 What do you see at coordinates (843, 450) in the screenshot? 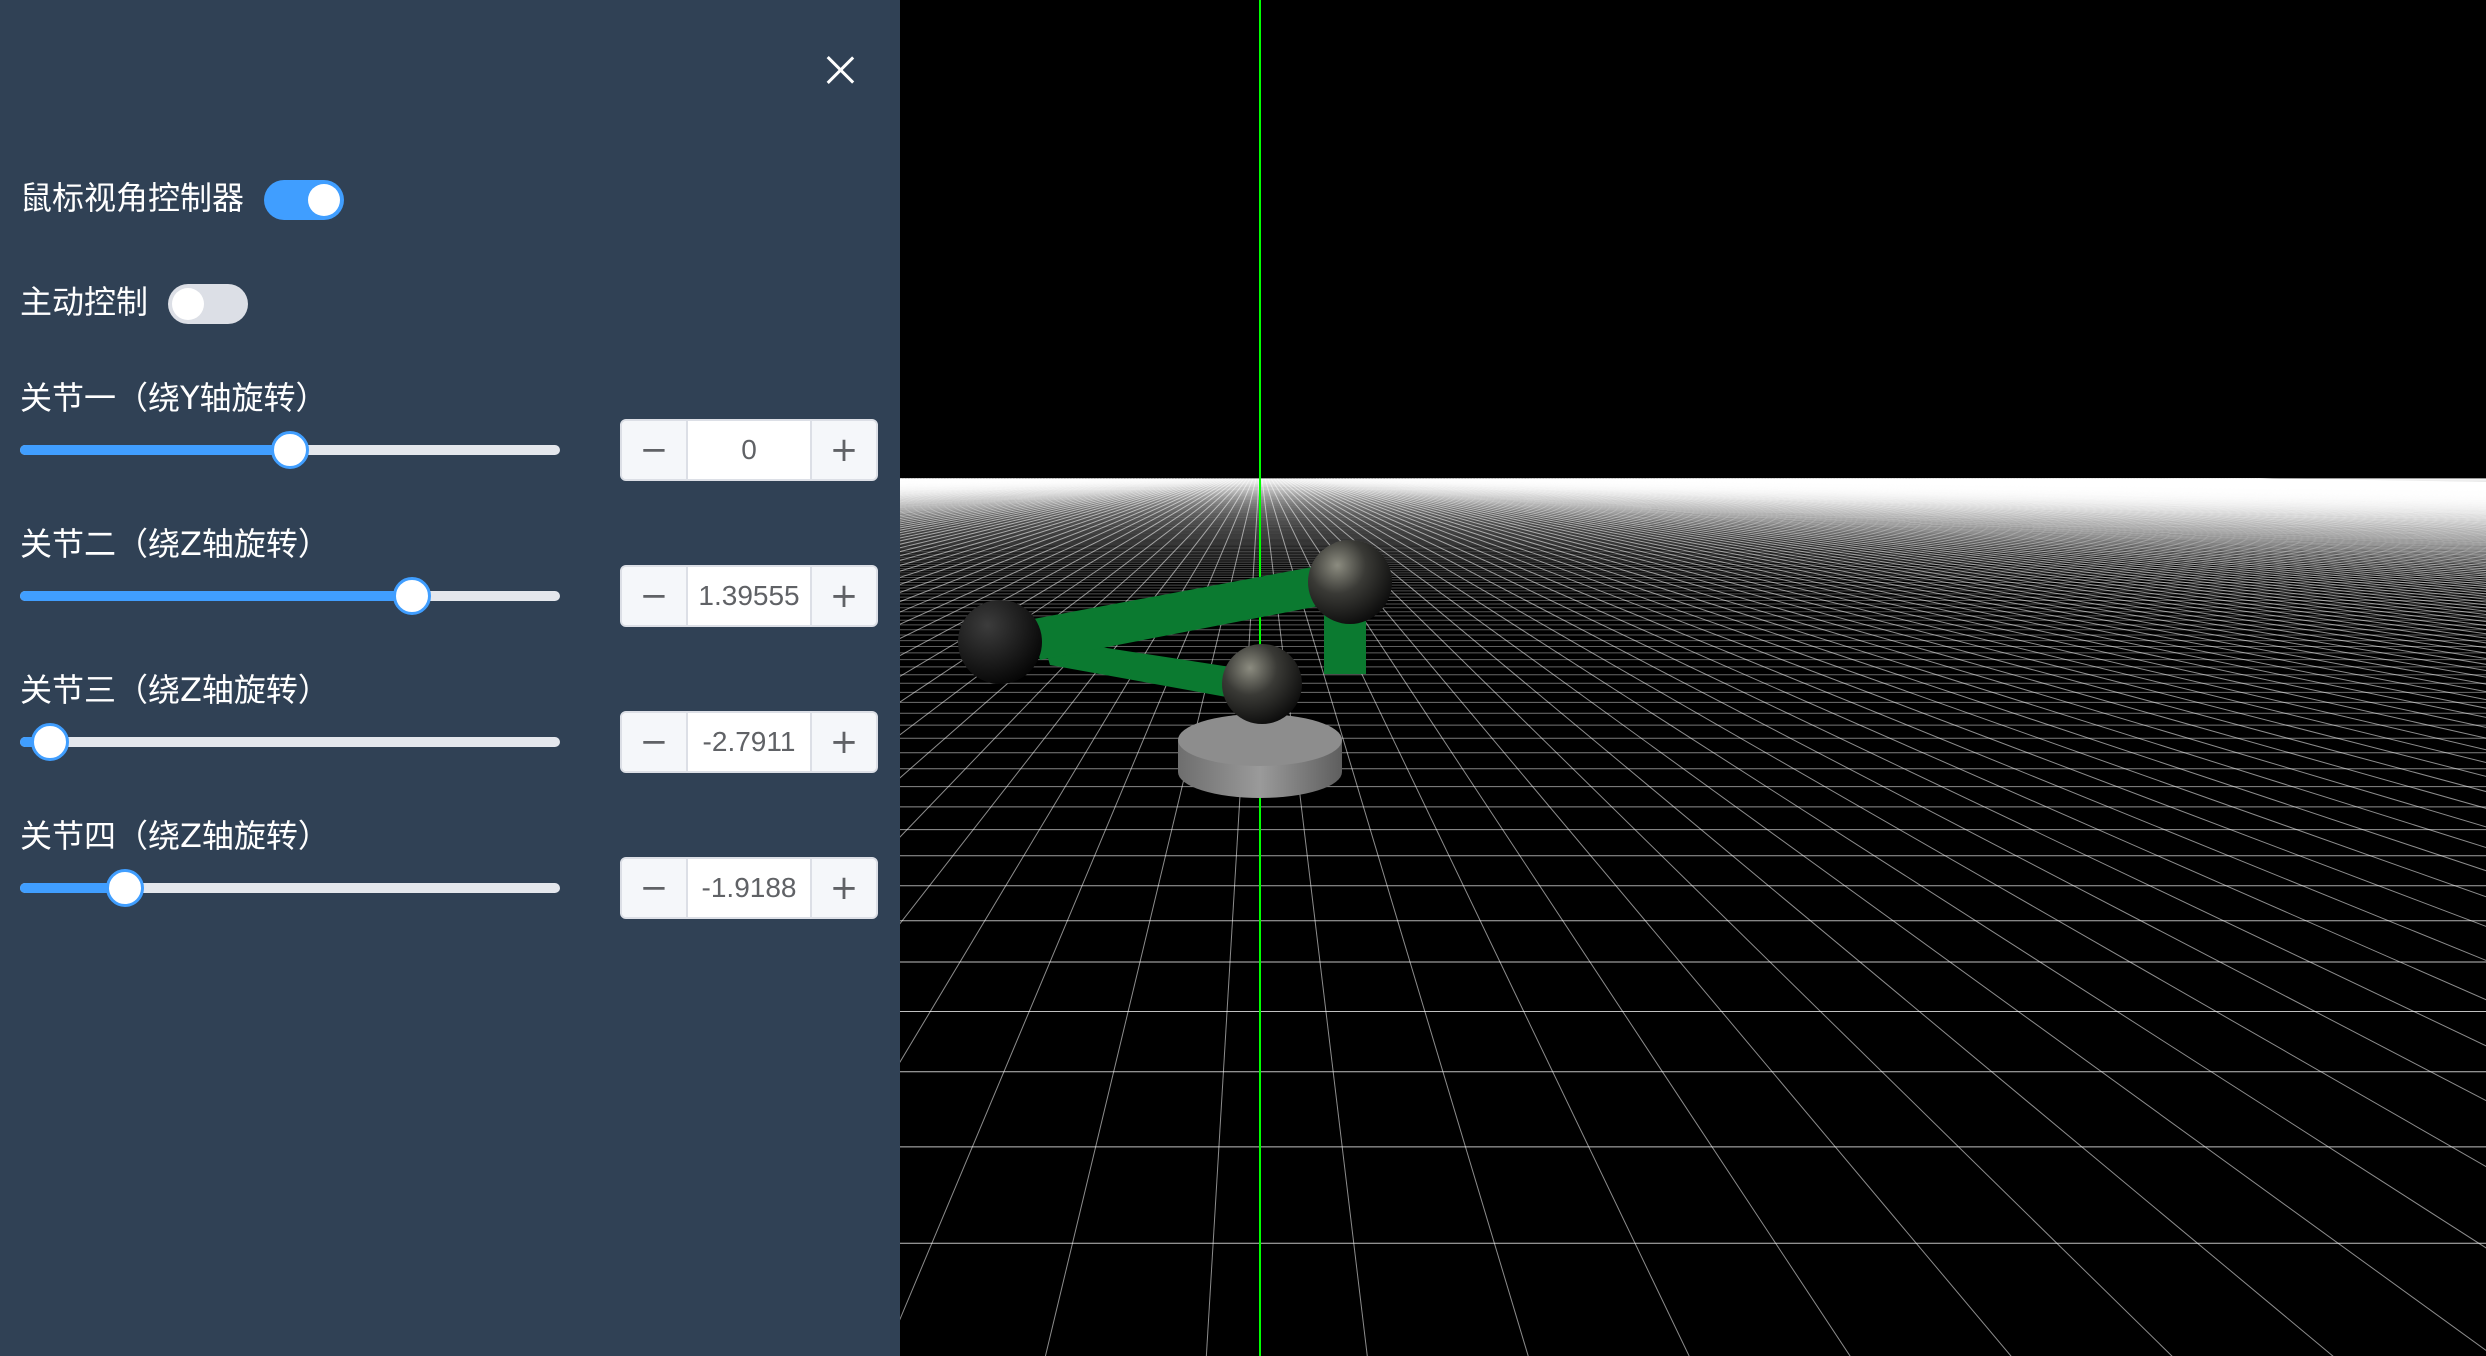
I see `joint1-increment-button: +` at bounding box center [843, 450].